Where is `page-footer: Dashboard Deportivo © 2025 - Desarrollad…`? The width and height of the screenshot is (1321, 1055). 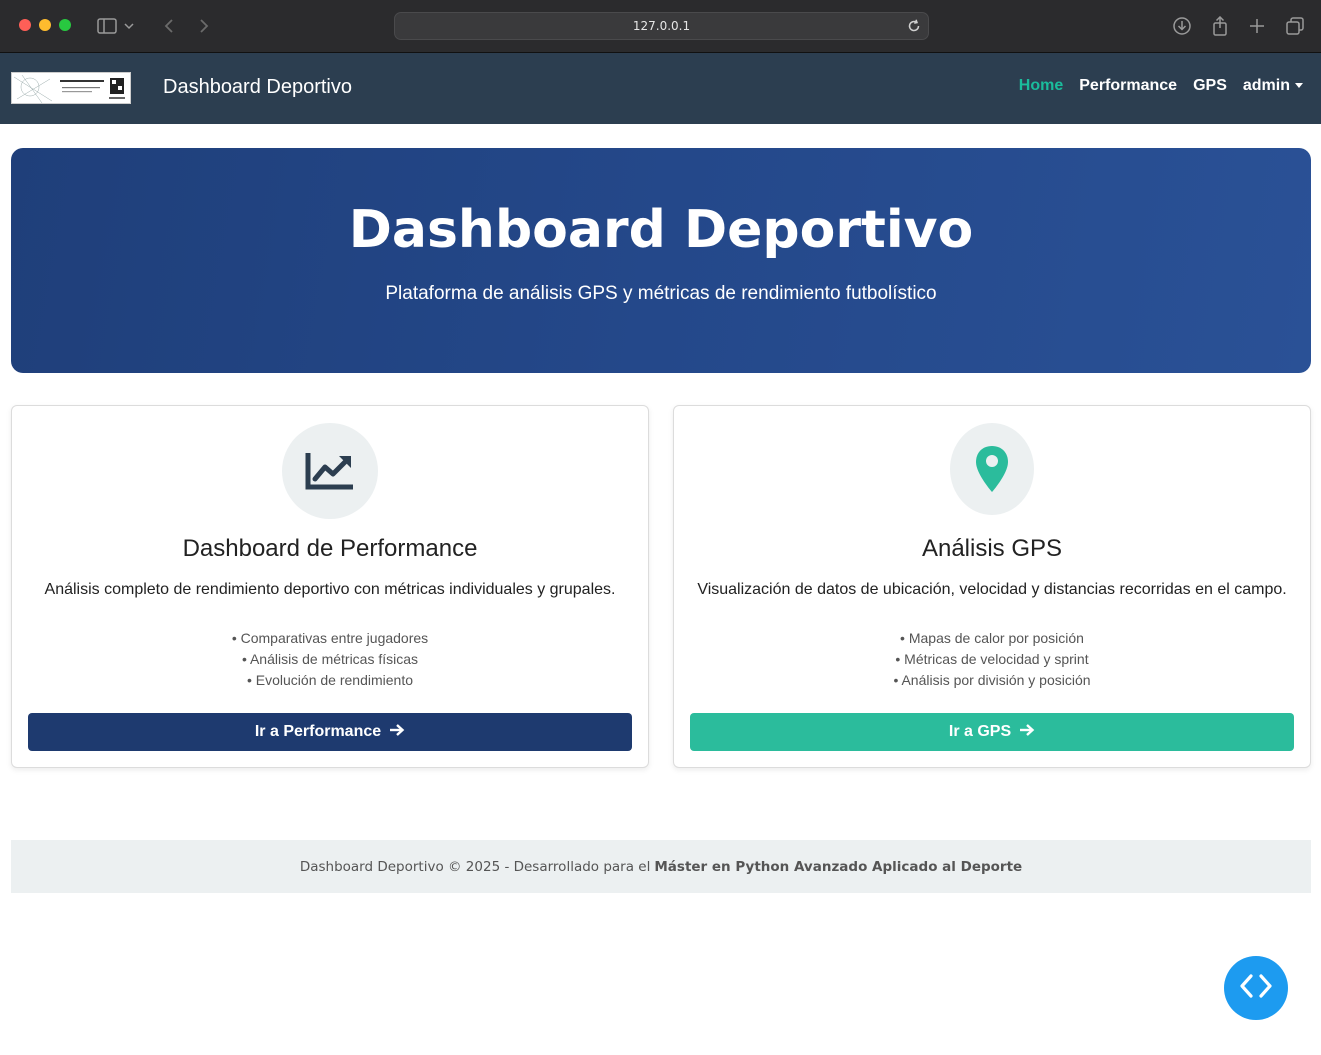
page-footer: Dashboard Deportivo © 2025 - Desarrollad… is located at coordinates (661, 866).